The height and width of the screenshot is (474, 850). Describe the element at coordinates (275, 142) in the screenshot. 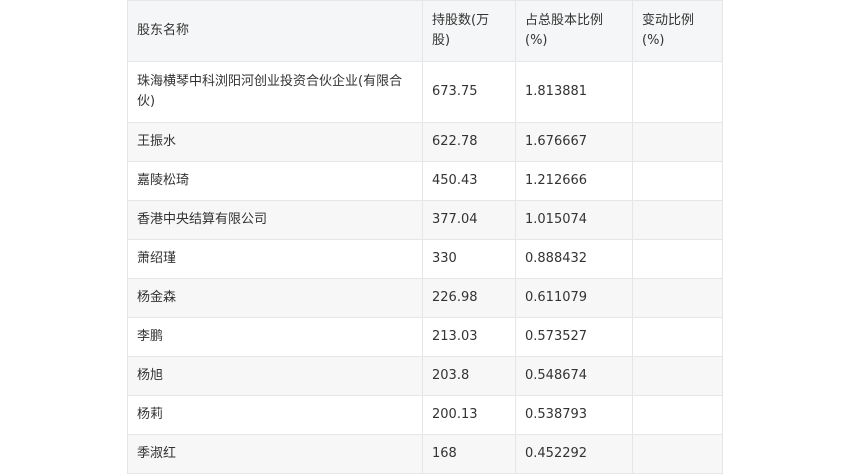

I see `cell-name: 王振水` at that location.